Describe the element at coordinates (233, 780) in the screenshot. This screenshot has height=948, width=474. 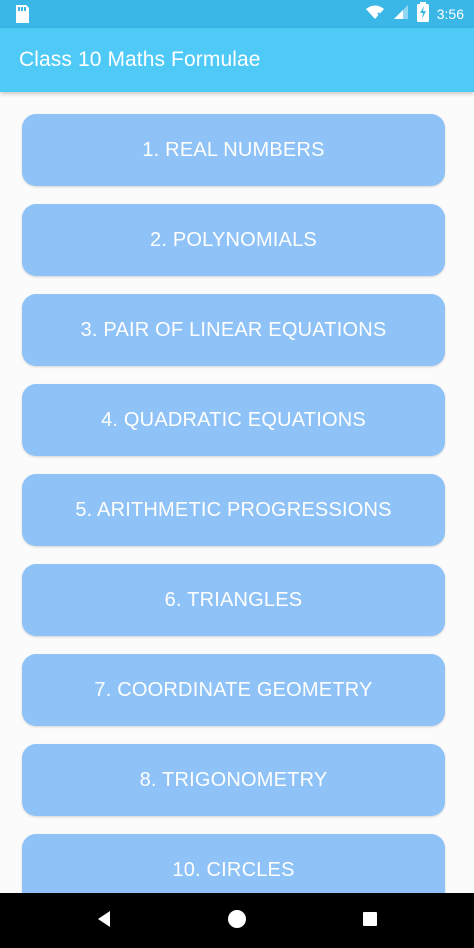
I see `chapter-button-8: 8. TRIGONOMETRY` at that location.